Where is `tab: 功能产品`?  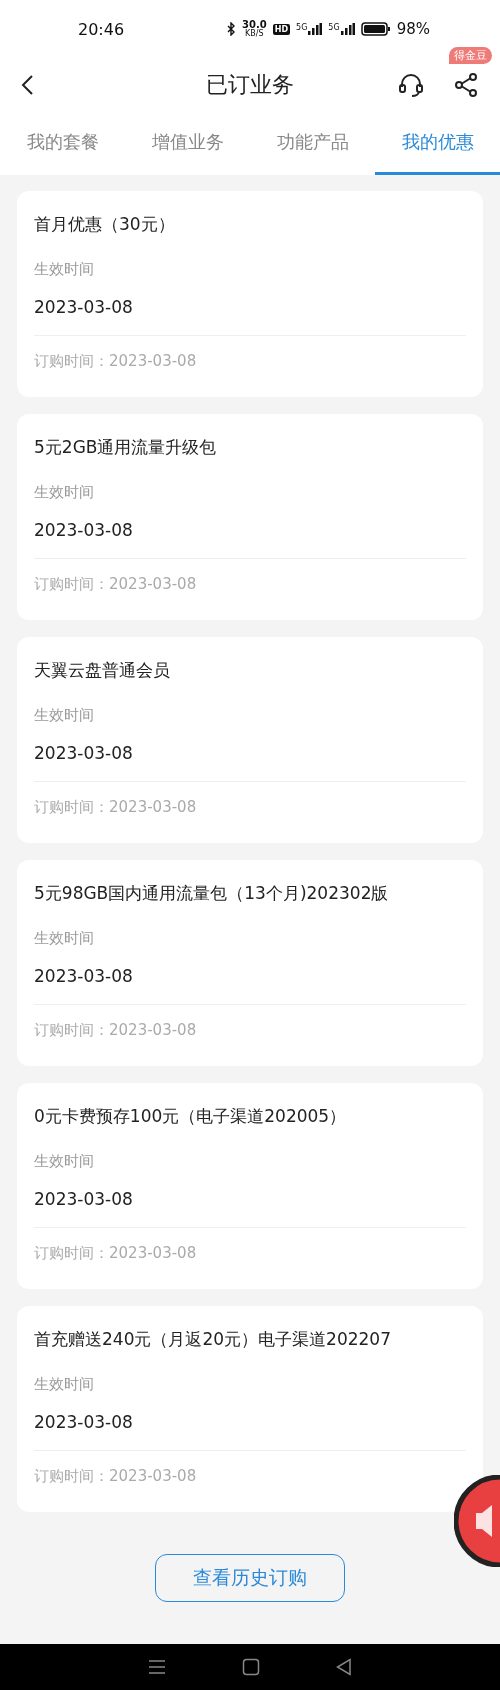 tab: 功能产品 is located at coordinates (312, 143).